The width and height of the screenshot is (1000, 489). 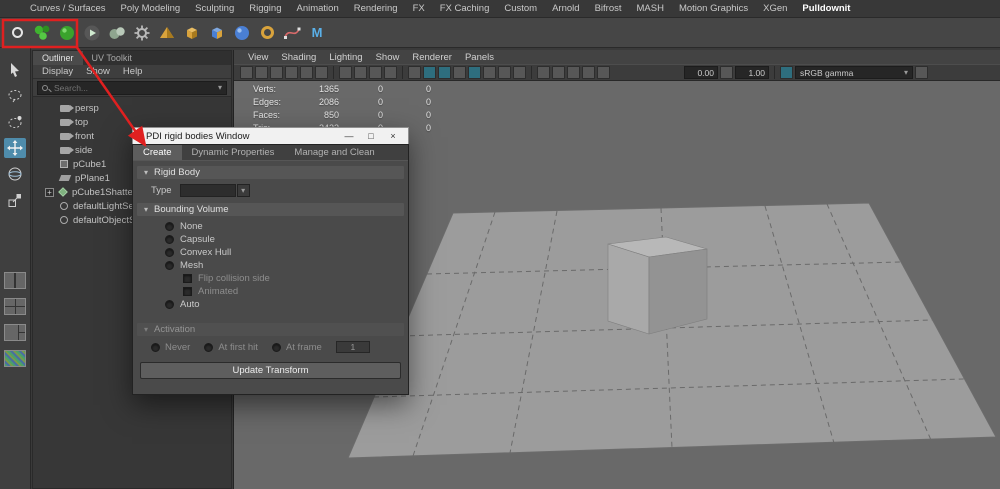 What do you see at coordinates (826, 8) in the screenshot?
I see `menubar-item-pulldownit: Pulldownit` at bounding box center [826, 8].